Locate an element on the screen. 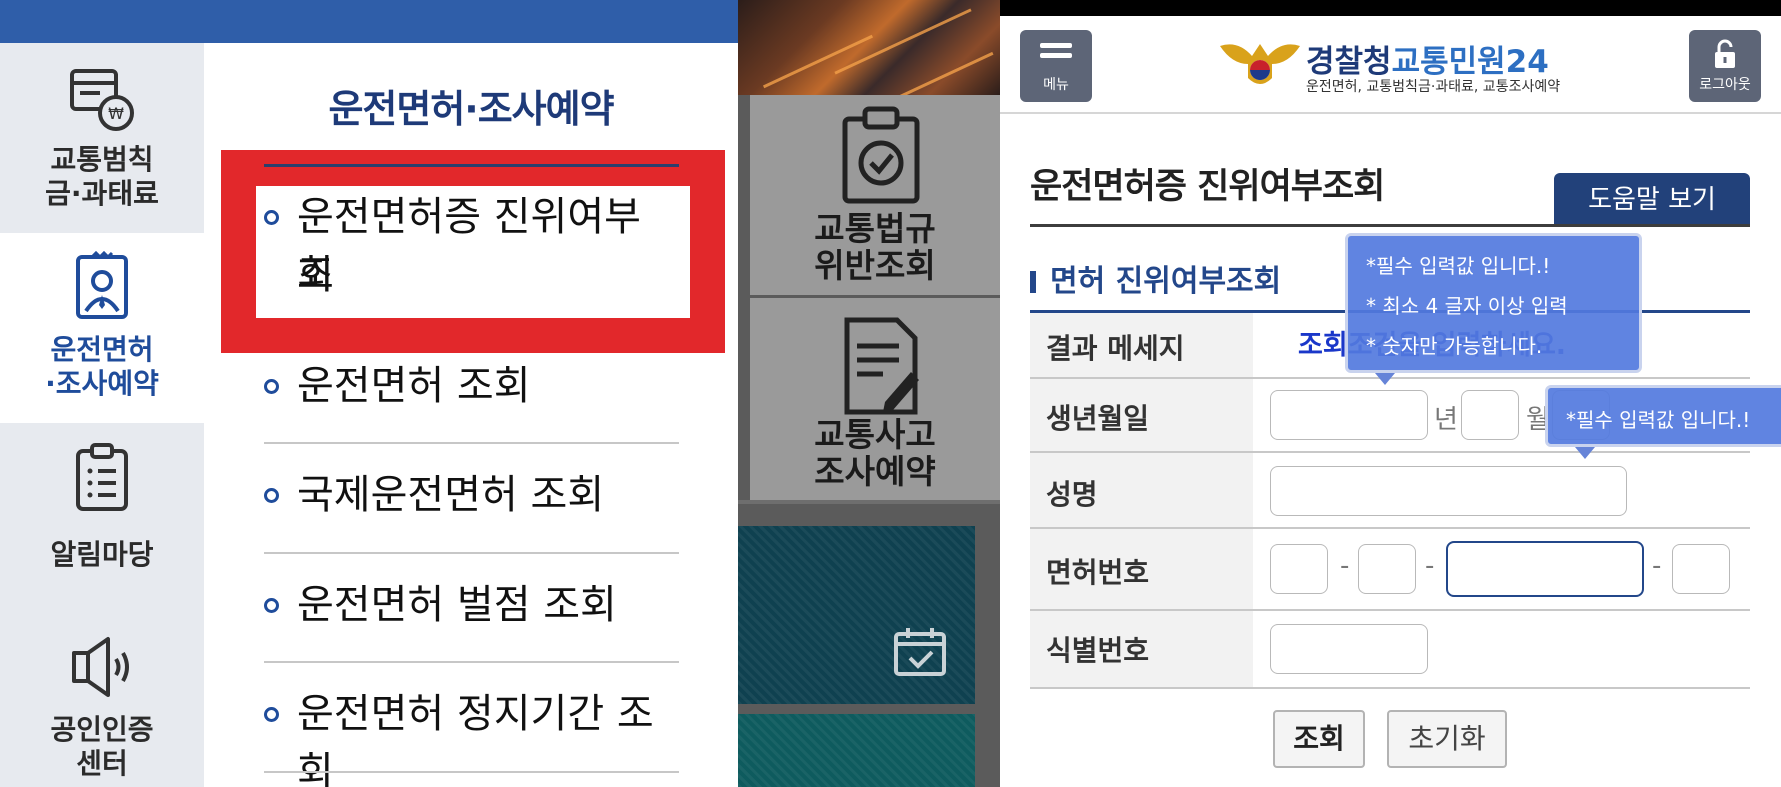 The image size is (1781, 787). birthdate-label: 생년월일 is located at coordinates (1098, 418).